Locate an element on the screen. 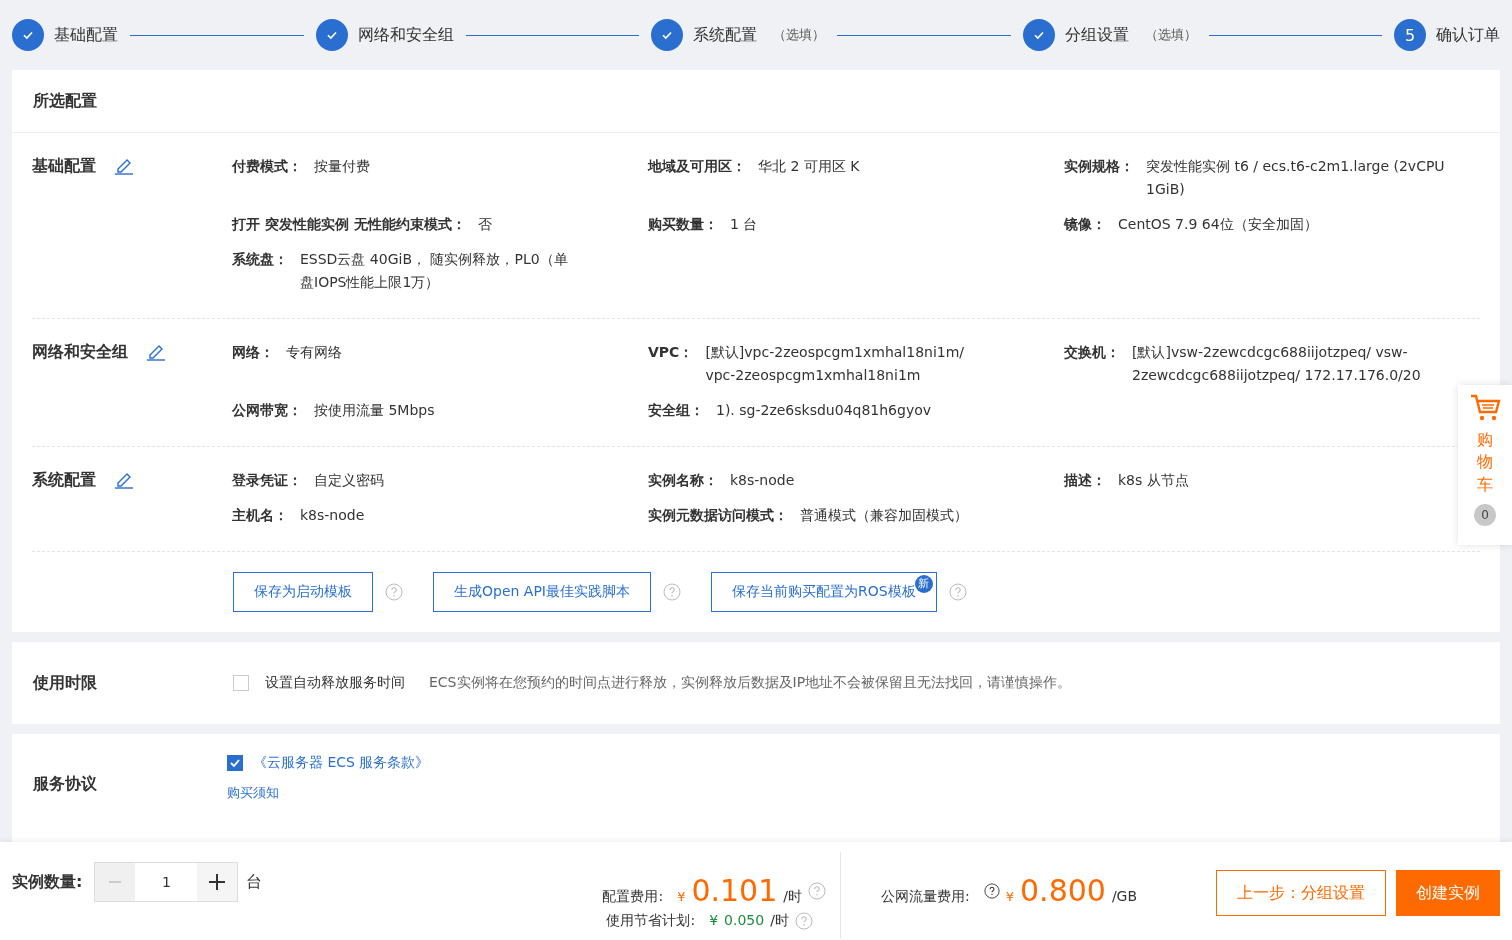 The width and height of the screenshot is (1512, 940). step-label: 分组设置 is located at coordinates (1096, 35).